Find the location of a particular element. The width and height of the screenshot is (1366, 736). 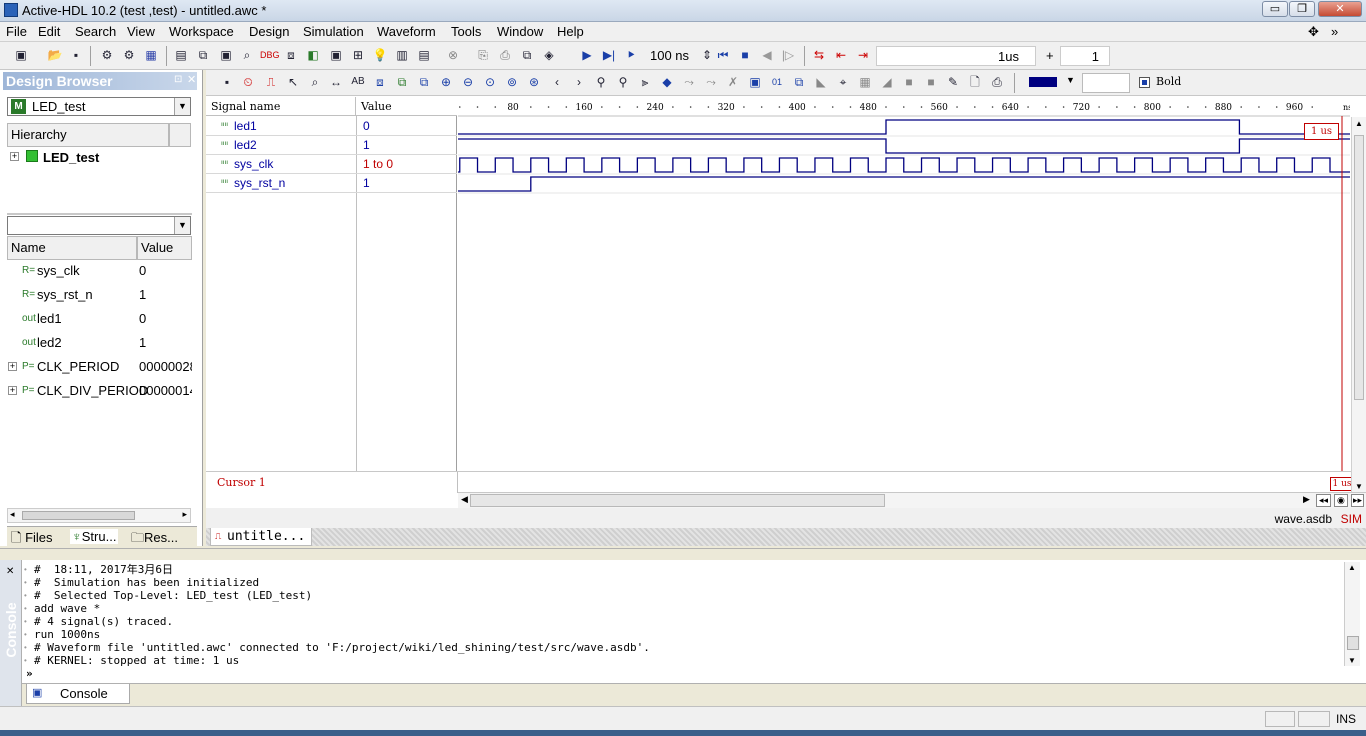

group-icon: ⧉ is located at coordinates (424, 82).